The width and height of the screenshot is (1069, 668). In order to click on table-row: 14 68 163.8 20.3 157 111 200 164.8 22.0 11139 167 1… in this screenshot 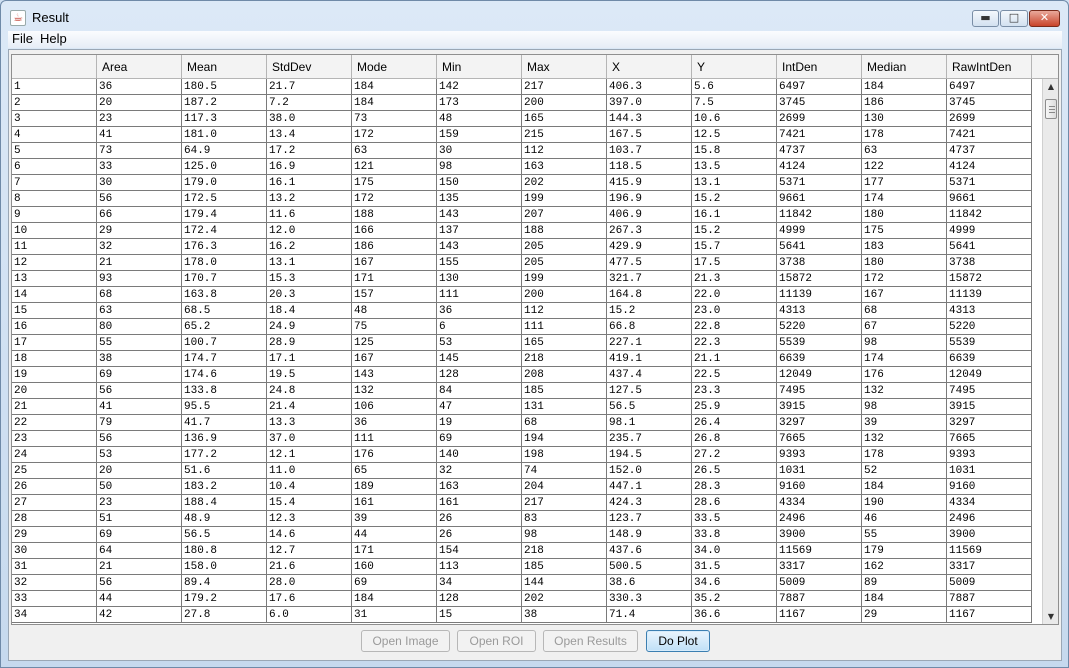, I will do `click(522, 295)`.